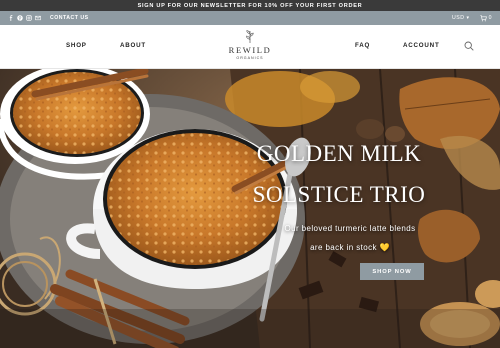 Image resolution: width=500 pixels, height=348 pixels. I want to click on main-nav: SHOP ABOUT REWILD ORGANICS FAQ ACCOUNT, so click(250, 47).